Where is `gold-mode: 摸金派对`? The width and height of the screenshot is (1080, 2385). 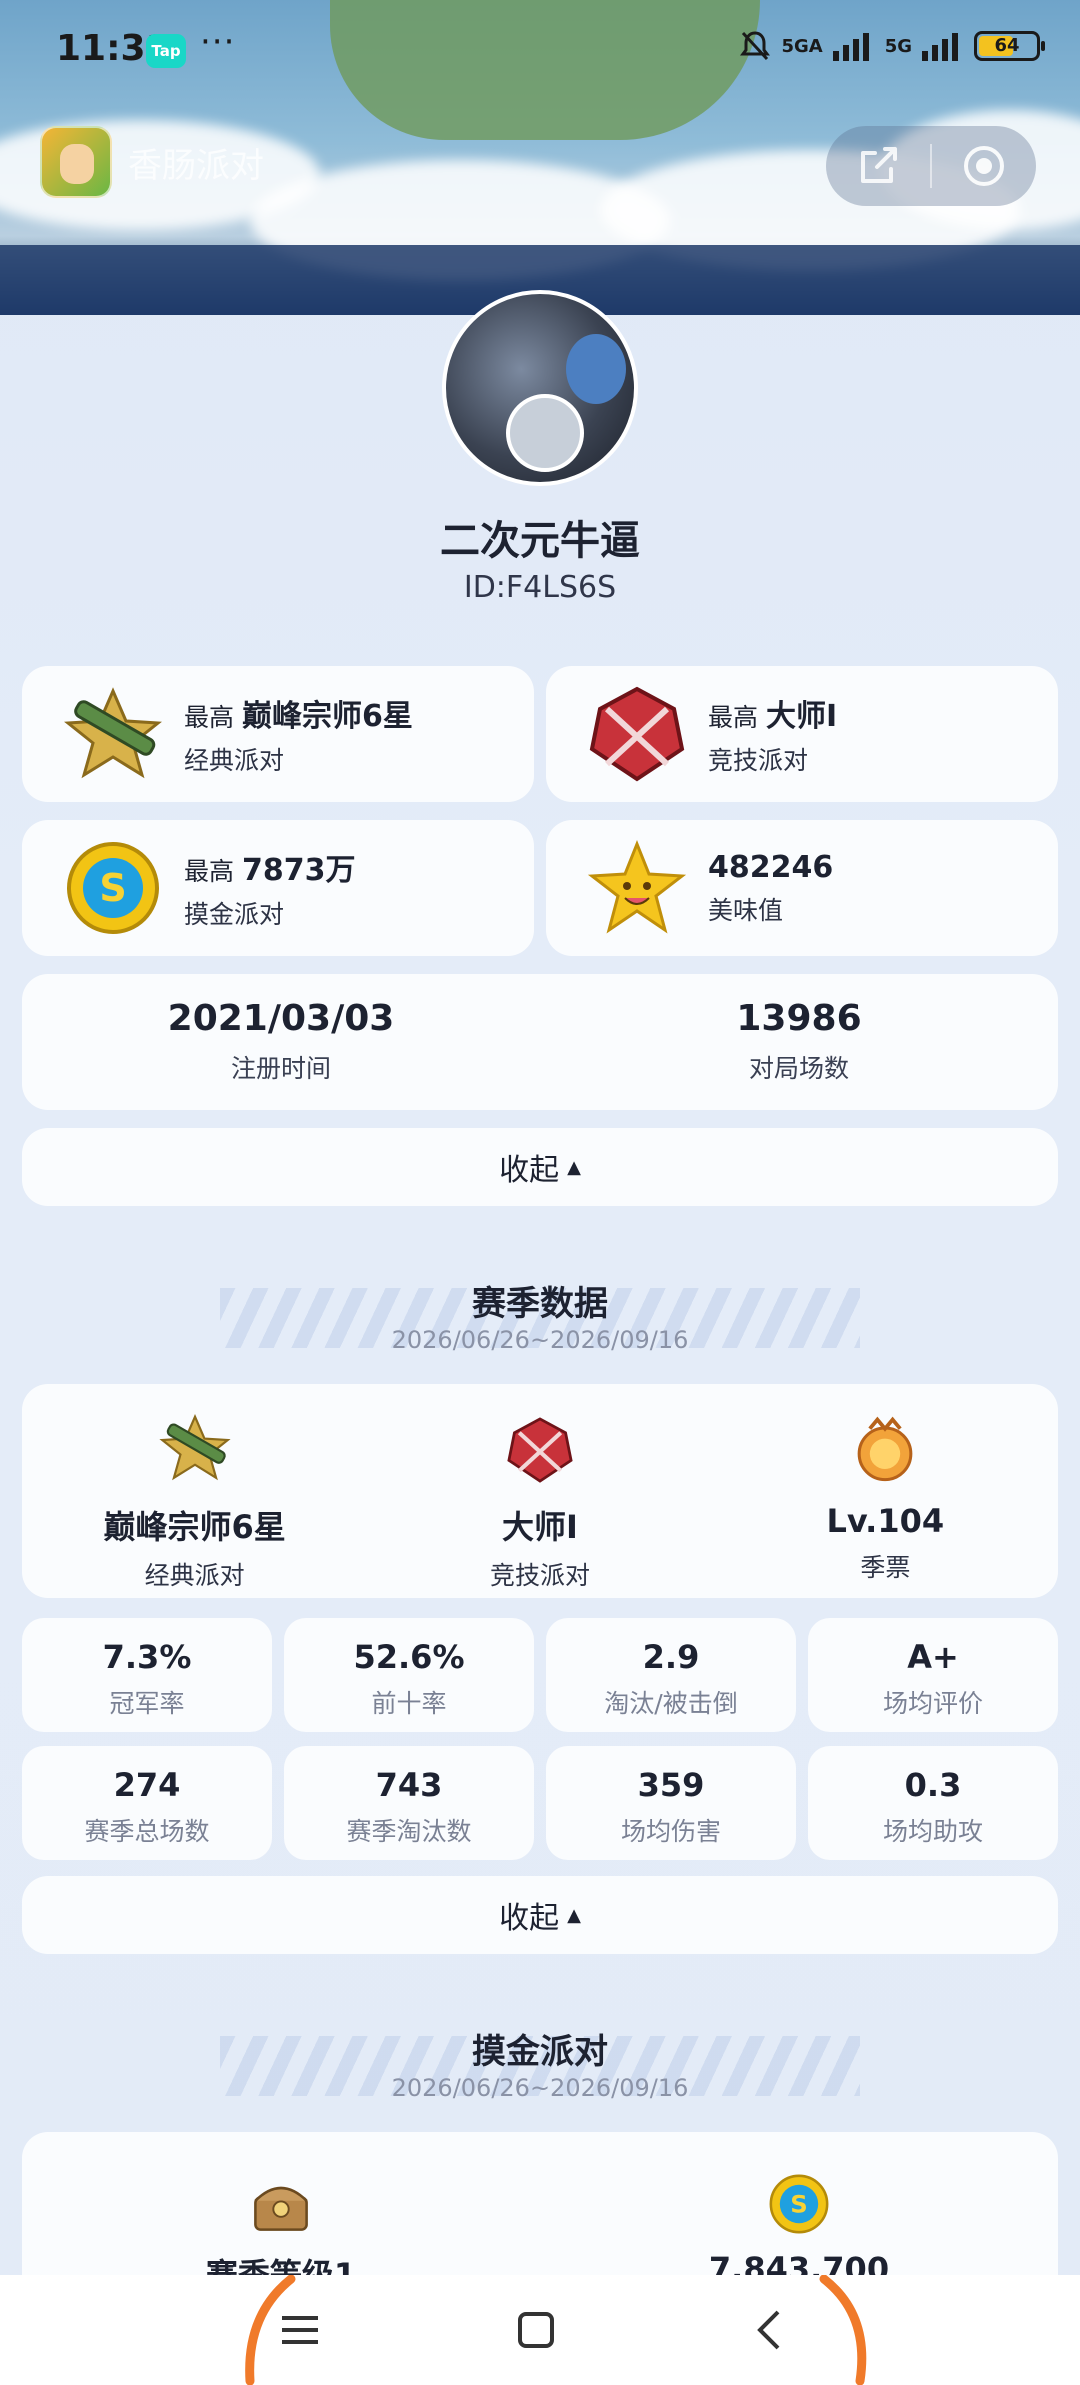 gold-mode: 摸金派对 is located at coordinates (234, 914).